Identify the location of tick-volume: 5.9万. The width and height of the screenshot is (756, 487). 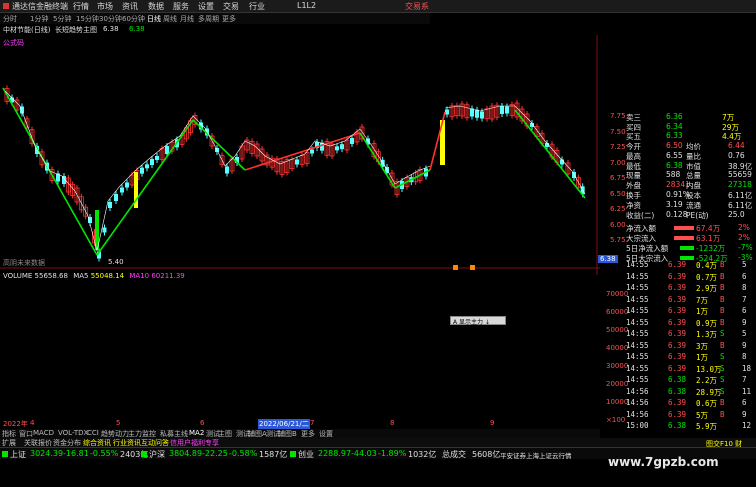
(707, 426).